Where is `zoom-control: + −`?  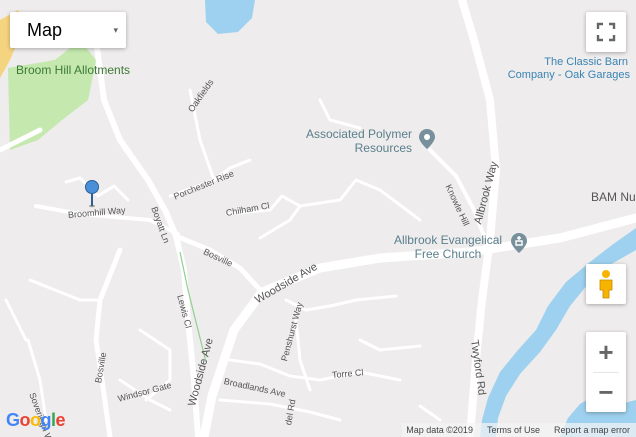 zoom-control: + − is located at coordinates (606, 372).